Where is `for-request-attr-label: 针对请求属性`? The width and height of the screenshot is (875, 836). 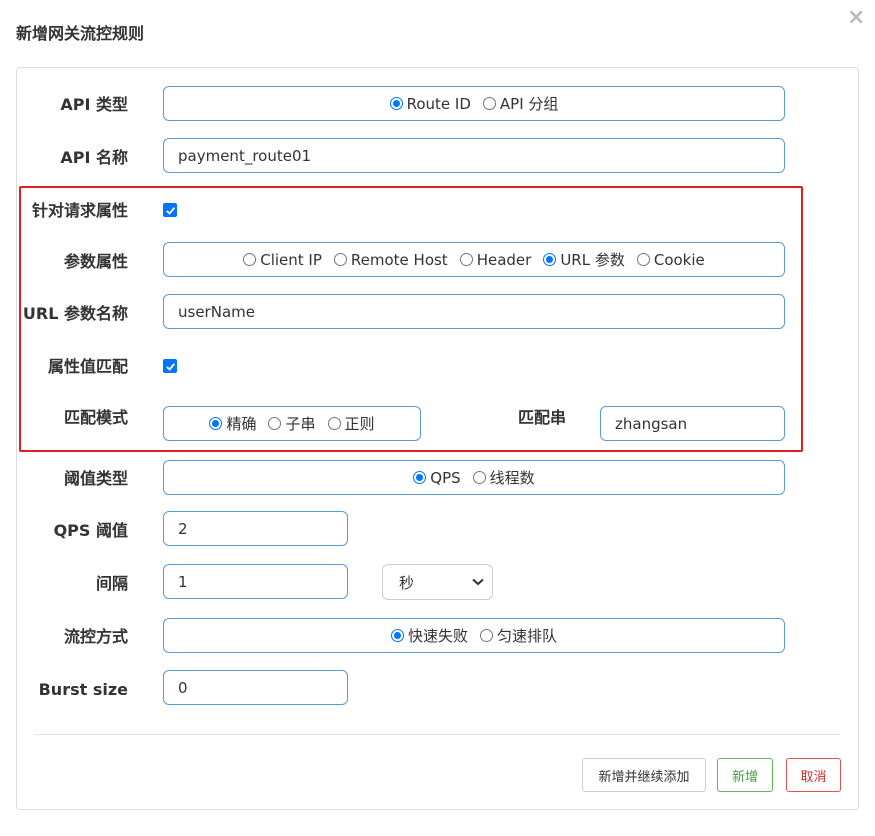
for-request-attr-label: 针对请求属性 is located at coordinates (79, 210).